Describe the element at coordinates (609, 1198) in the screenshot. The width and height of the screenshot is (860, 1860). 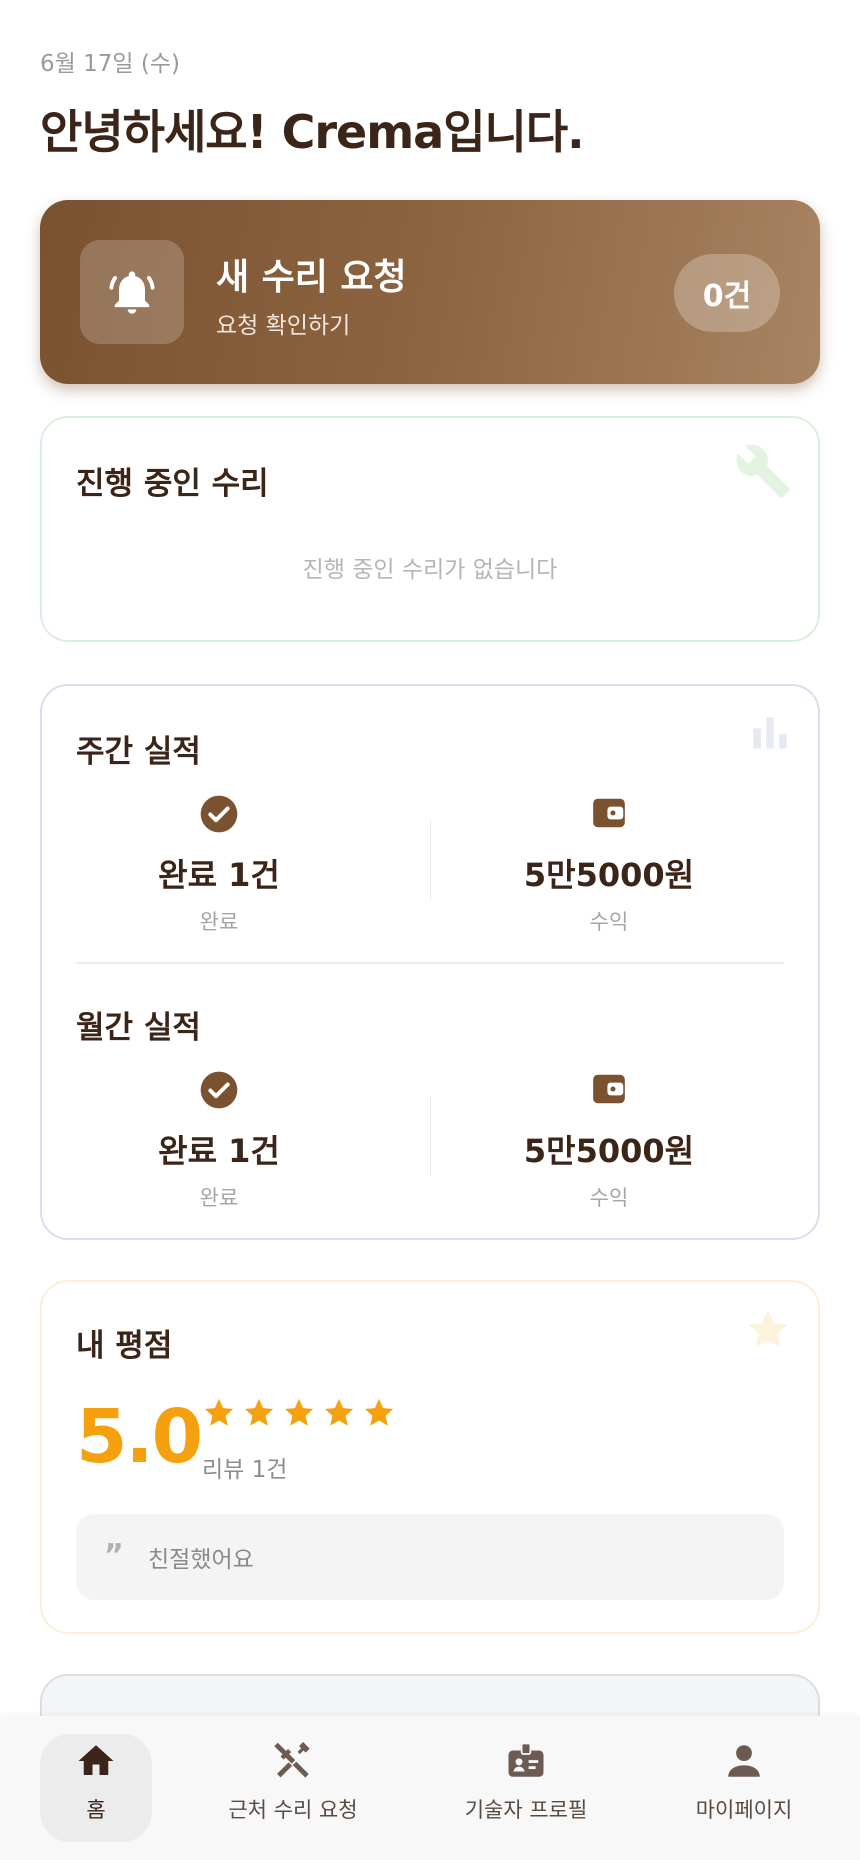
I see `monthly-earnings-label: 수익` at that location.